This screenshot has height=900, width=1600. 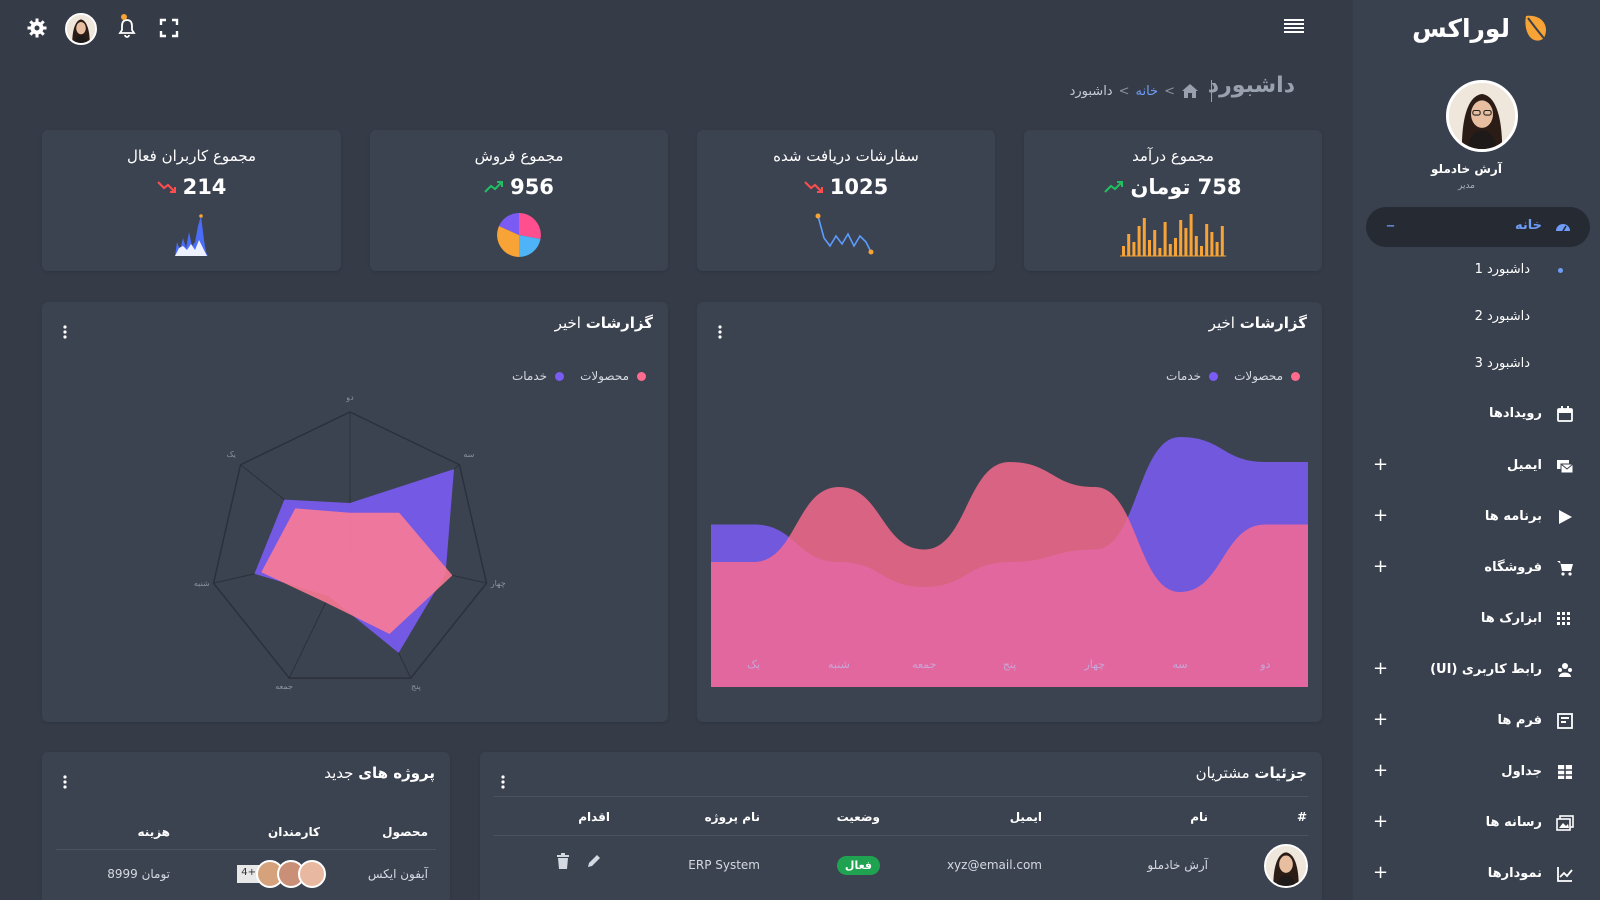 What do you see at coordinates (138, 874) in the screenshot?
I see `cell-cost: 8999 تومان` at bounding box center [138, 874].